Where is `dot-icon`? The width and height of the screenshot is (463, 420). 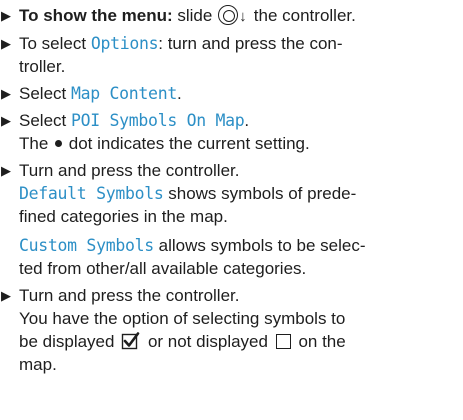 dot-icon is located at coordinates (59, 143).